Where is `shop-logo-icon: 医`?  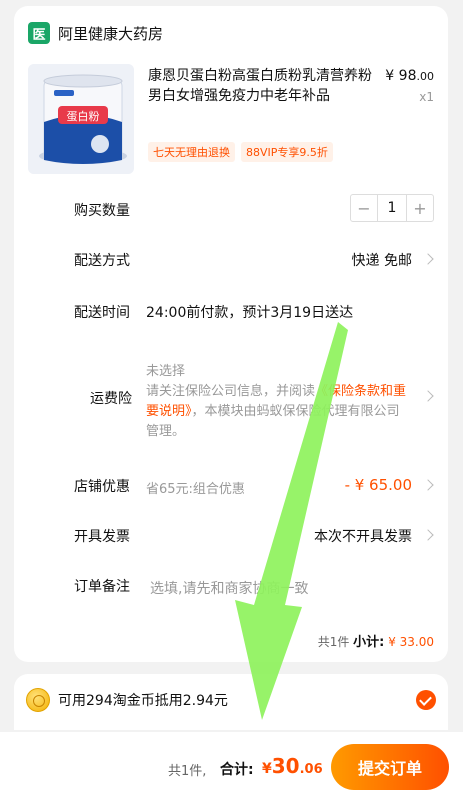
shop-logo-icon: 医 is located at coordinates (39, 33).